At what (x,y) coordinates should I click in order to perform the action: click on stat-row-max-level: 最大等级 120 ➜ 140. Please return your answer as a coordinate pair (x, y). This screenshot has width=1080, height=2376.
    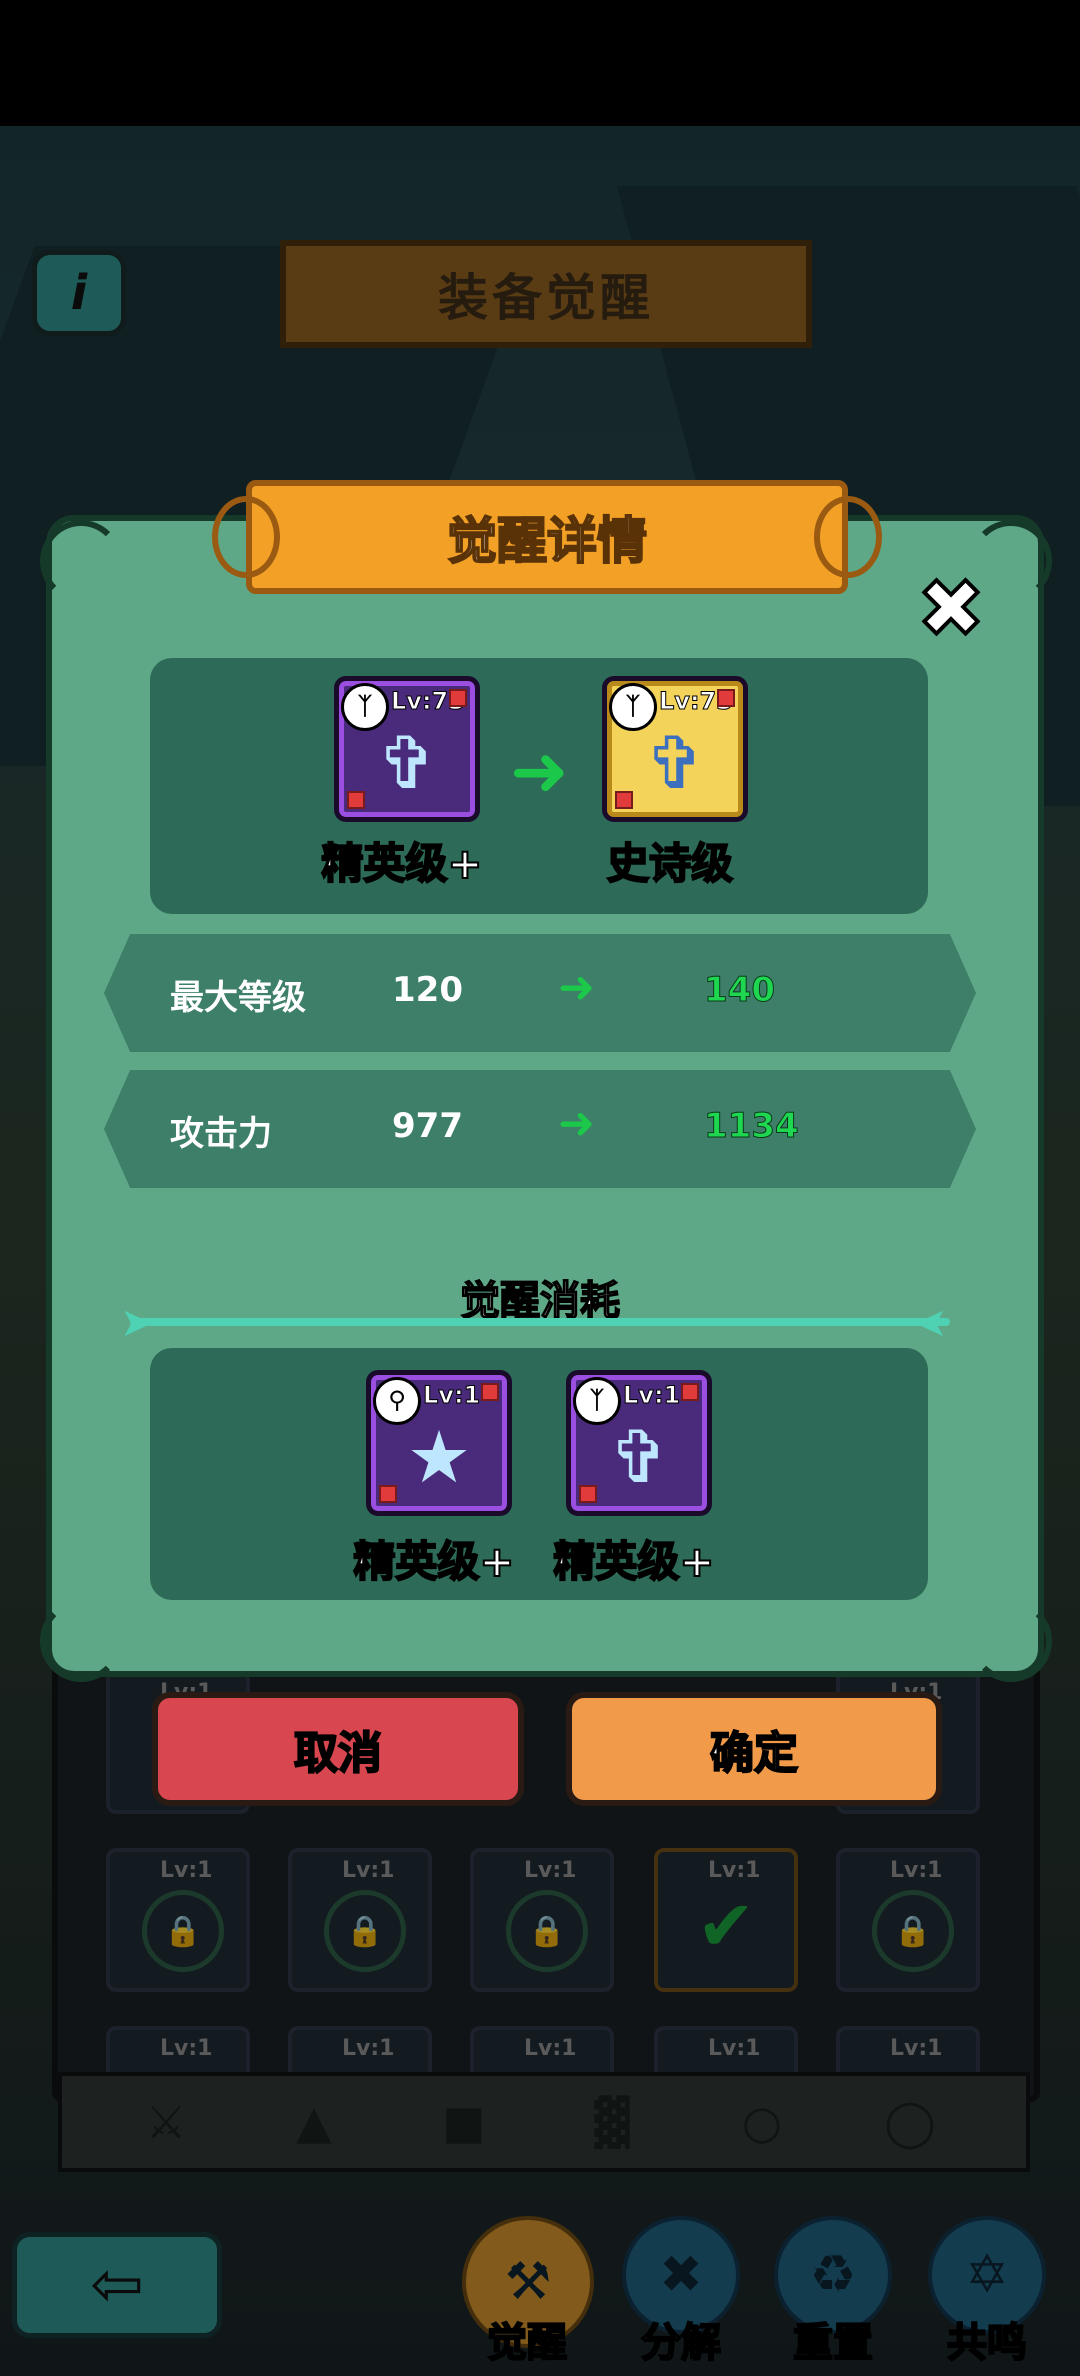
    Looking at the image, I should click on (540, 993).